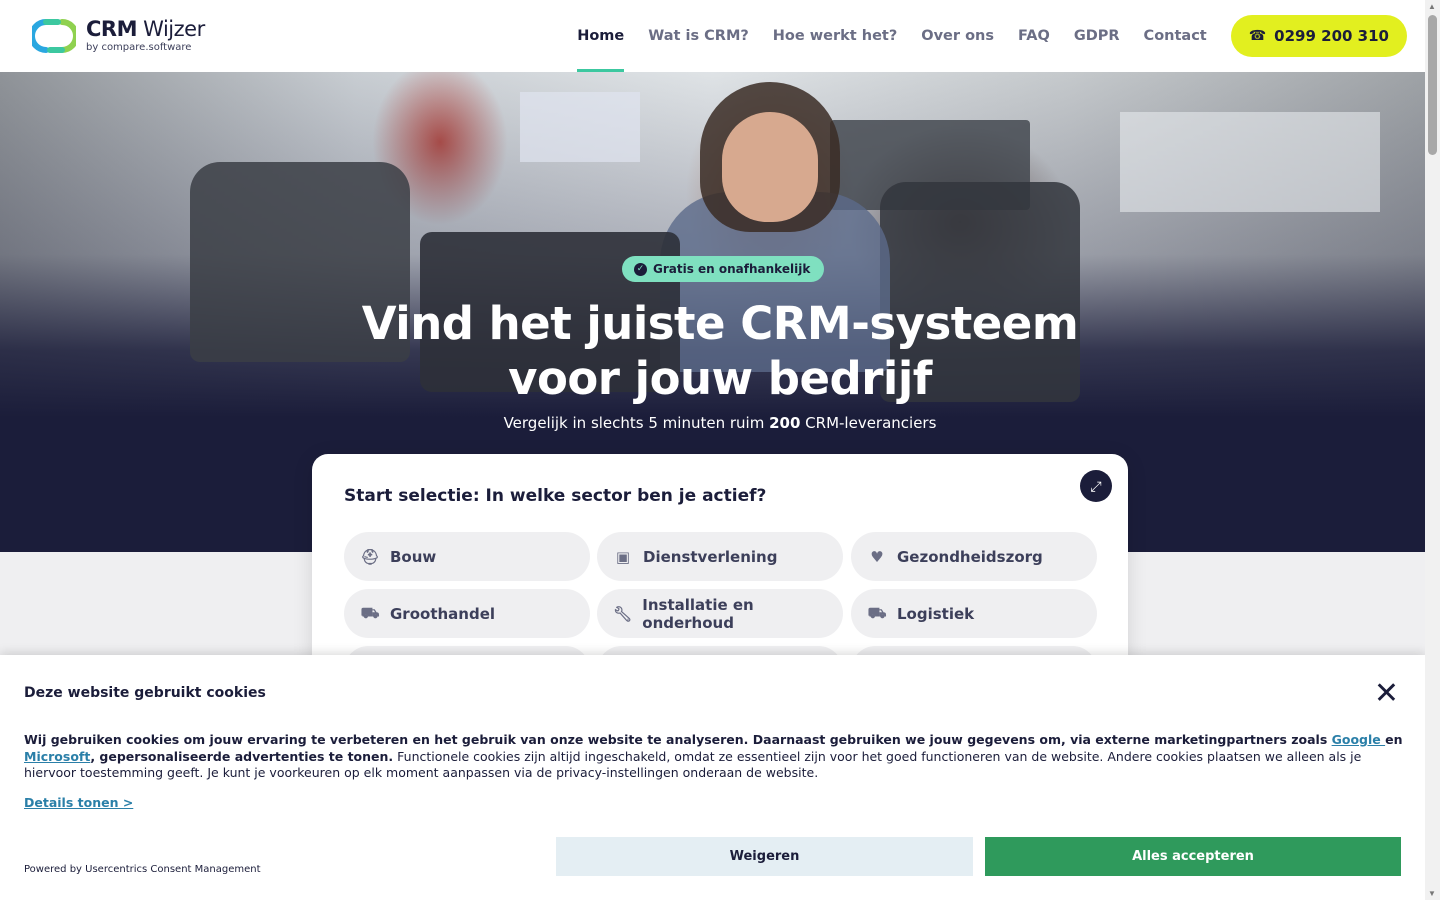 The height and width of the screenshot is (900, 1440). I want to click on logo-name: CRM Wijzer, so click(145, 29).